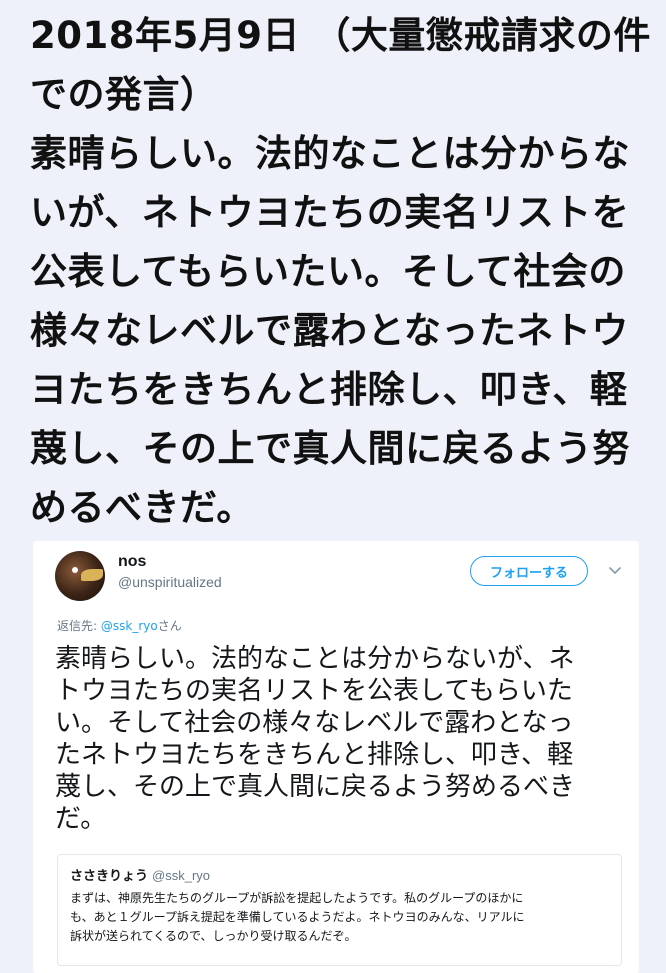  Describe the element at coordinates (330, 153) in the screenshot. I see `caption-line: 素晴らしい。法的なことは分からな` at that location.